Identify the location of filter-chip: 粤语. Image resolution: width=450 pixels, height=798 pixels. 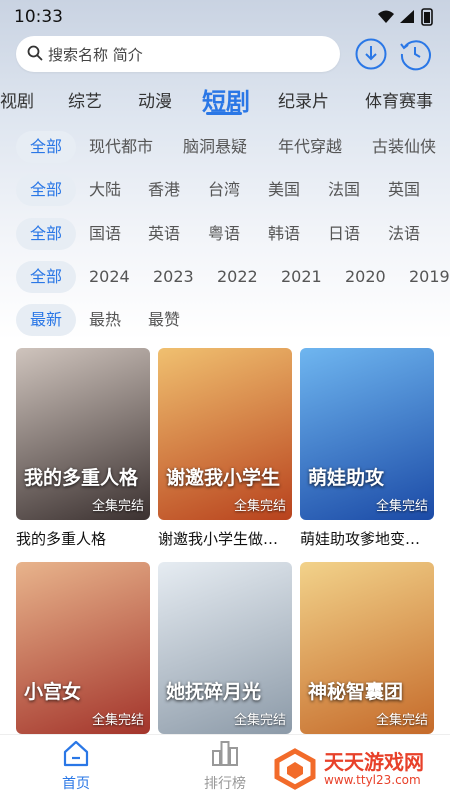
(224, 234).